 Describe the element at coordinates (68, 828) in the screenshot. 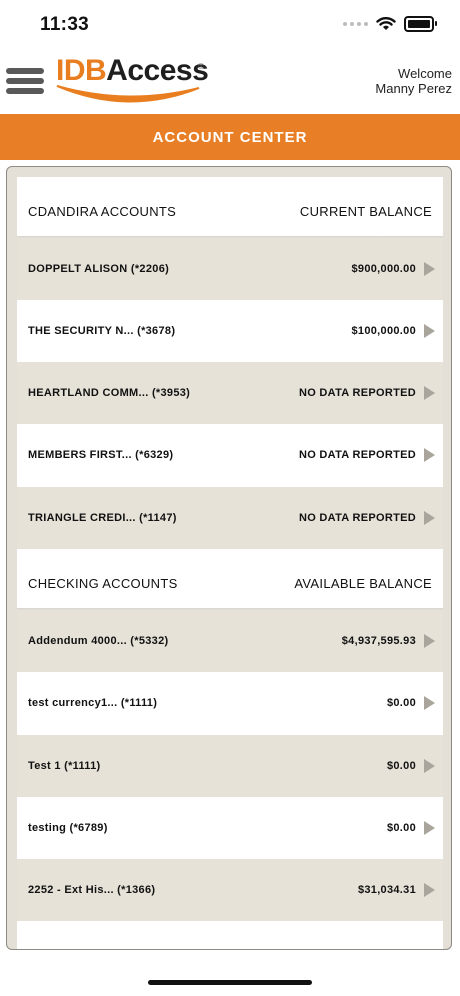

I see `account-name: testing (*6789)` at that location.